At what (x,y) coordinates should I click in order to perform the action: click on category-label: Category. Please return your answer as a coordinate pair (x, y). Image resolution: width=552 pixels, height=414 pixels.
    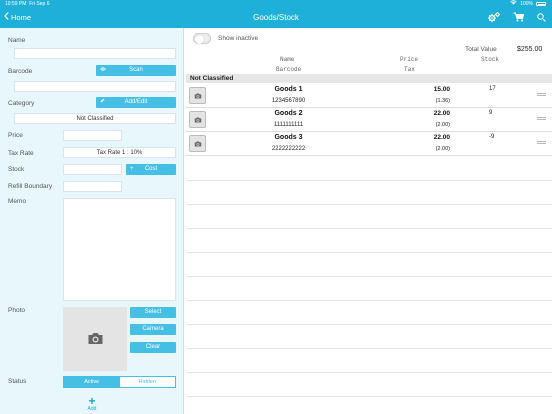
    Looking at the image, I should click on (21, 103).